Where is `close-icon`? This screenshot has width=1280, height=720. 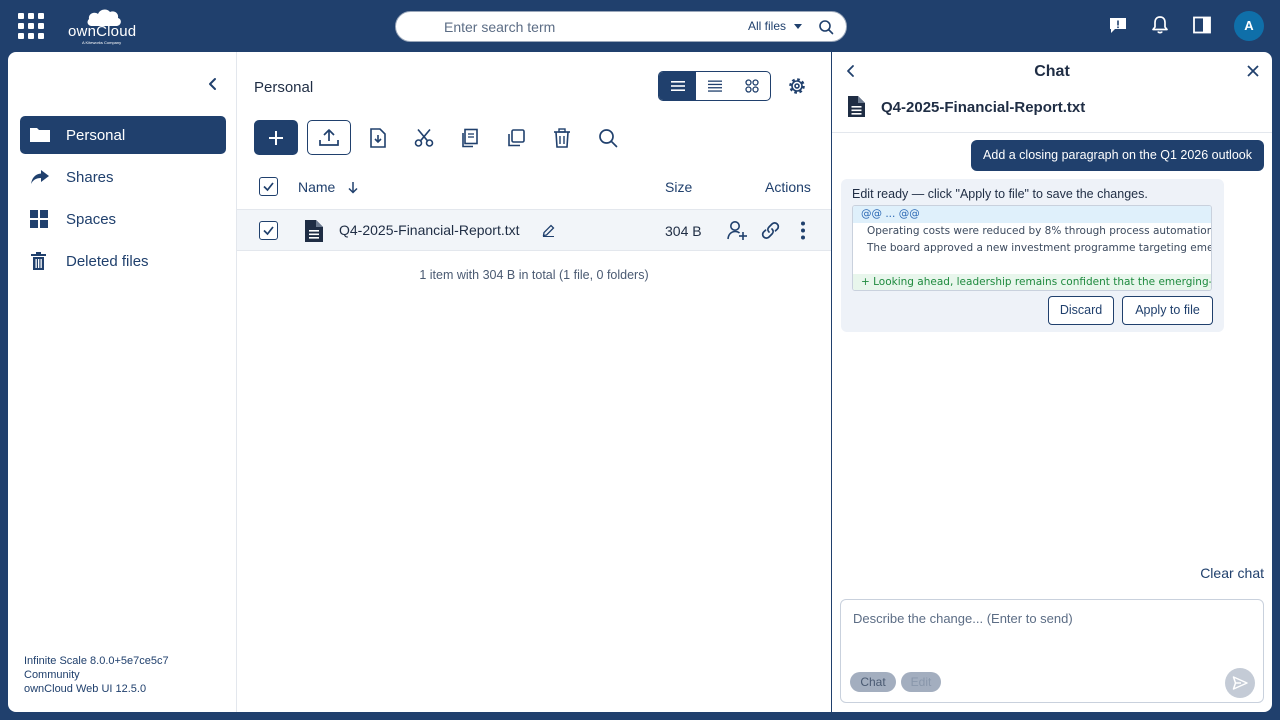
close-icon is located at coordinates (1253, 71).